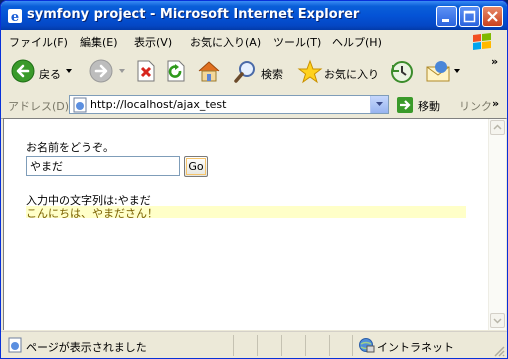  What do you see at coordinates (103, 166) in the screenshot?
I see `name-input` at bounding box center [103, 166].